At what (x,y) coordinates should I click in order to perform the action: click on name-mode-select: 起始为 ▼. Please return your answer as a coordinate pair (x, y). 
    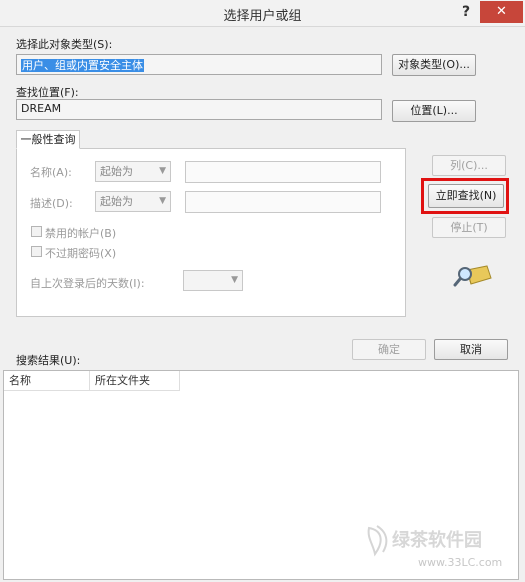
    Looking at the image, I should click on (133, 171).